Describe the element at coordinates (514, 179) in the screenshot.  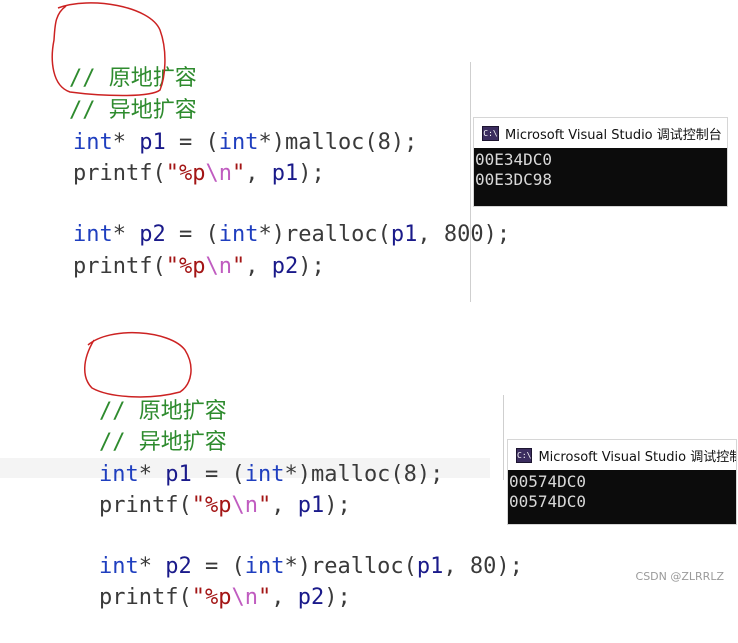
I see `console-output-line: 00E3DC98` at that location.